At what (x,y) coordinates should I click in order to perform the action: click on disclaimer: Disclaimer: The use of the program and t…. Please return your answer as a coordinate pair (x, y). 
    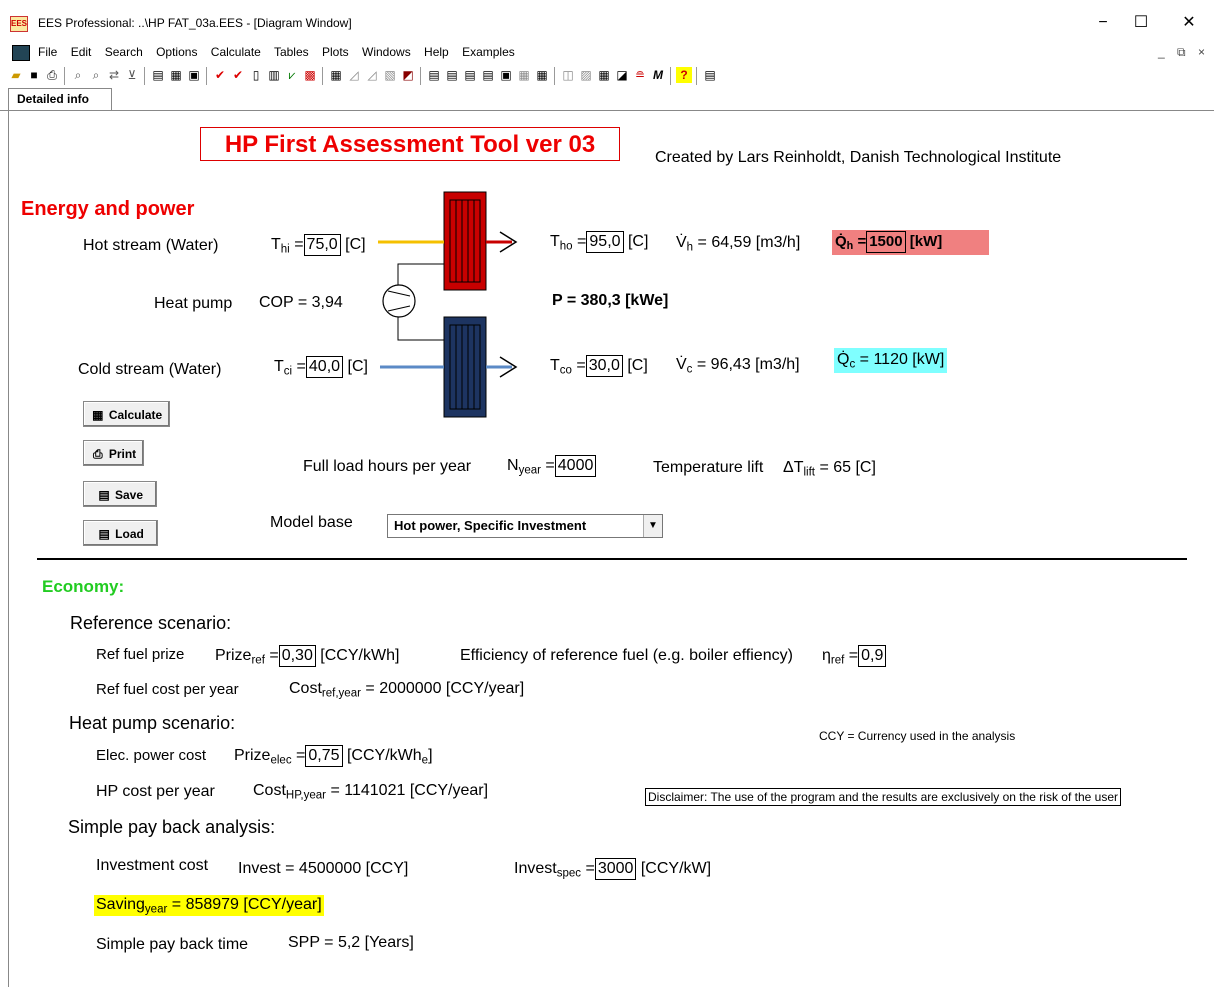
    Looking at the image, I should click on (883, 797).